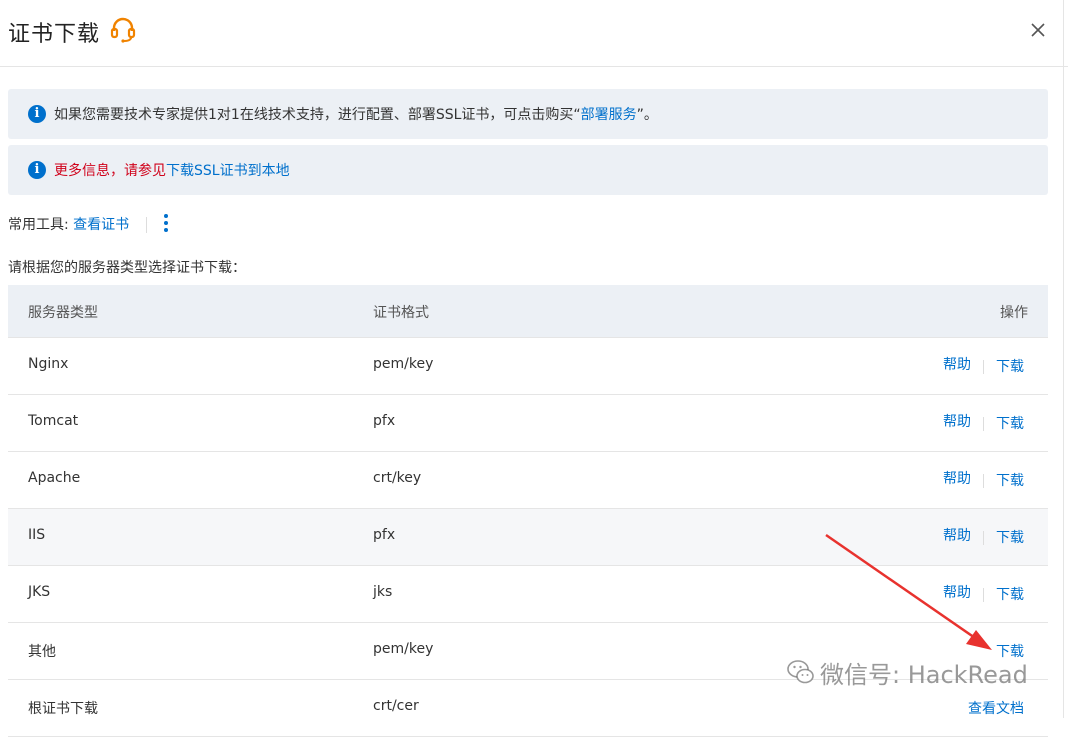 This screenshot has width=1068, height=737. Describe the element at coordinates (528, 170) in the screenshot. I see `notice-more-info: i 更多信息，请参见下载SSL证书到本地` at that location.